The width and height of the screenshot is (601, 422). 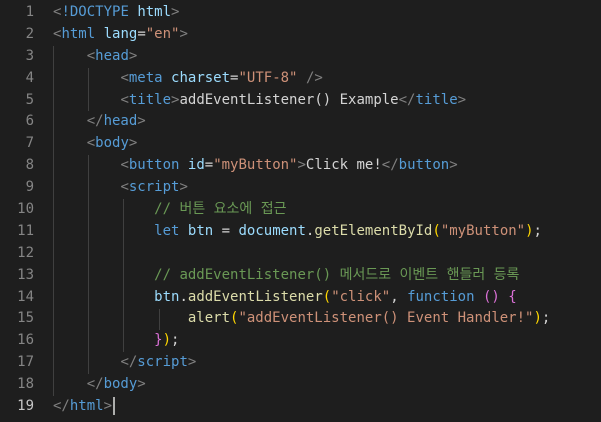 What do you see at coordinates (314, 77) in the screenshot?
I see `code-token: />` at bounding box center [314, 77].